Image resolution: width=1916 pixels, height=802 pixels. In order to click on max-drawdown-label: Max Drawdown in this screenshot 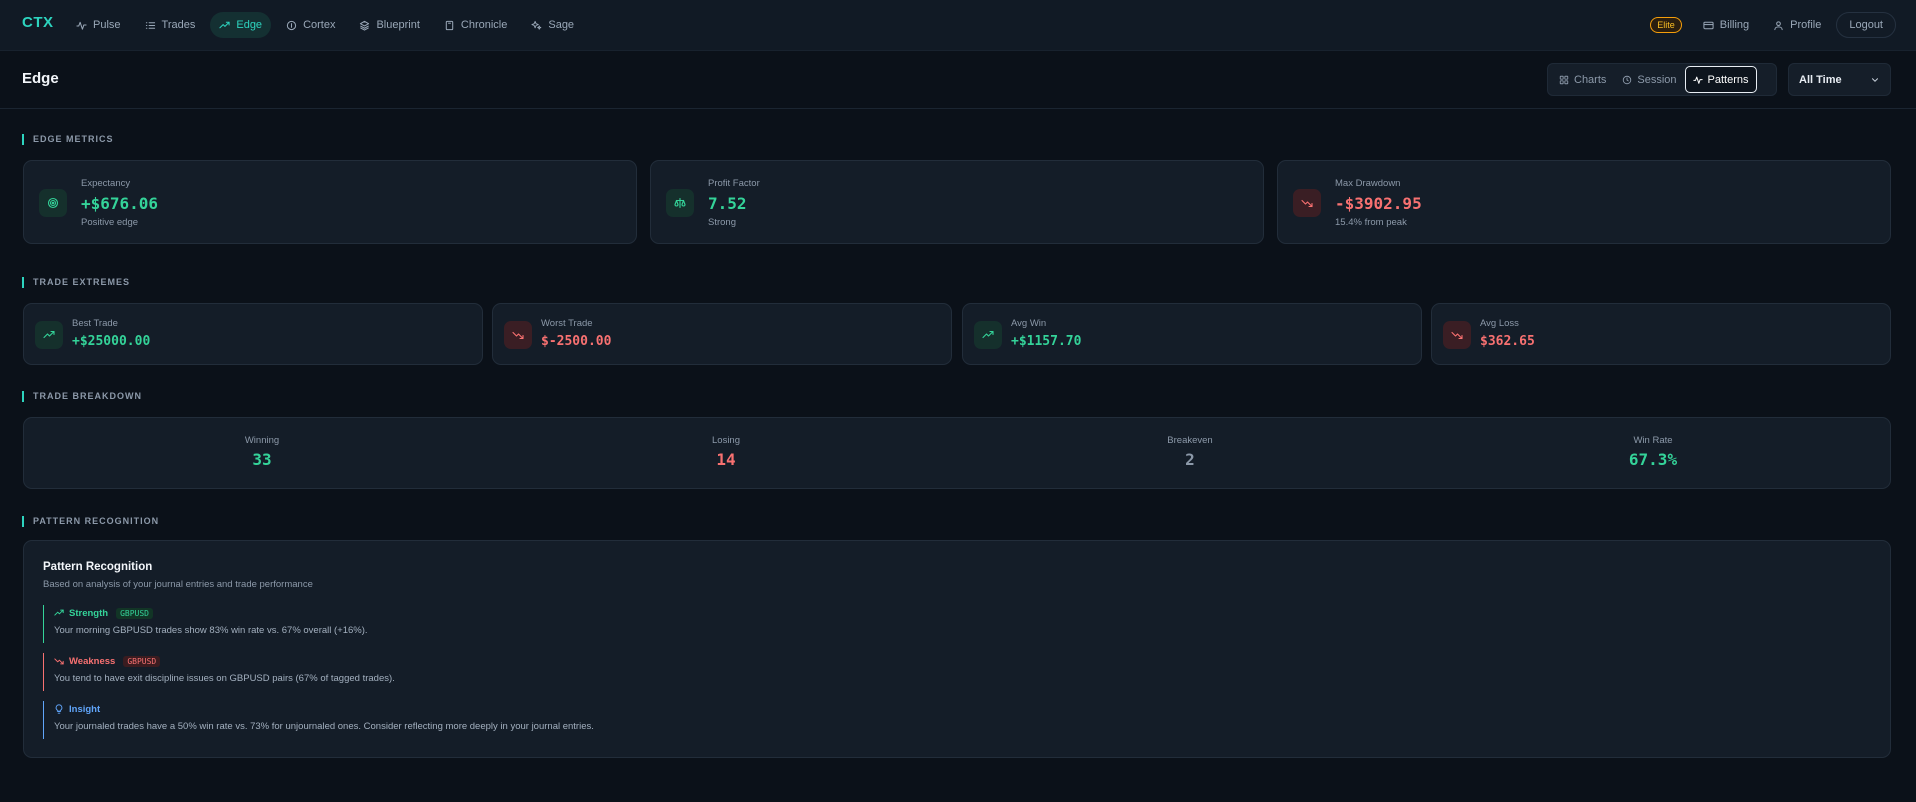, I will do `click(1368, 183)`.